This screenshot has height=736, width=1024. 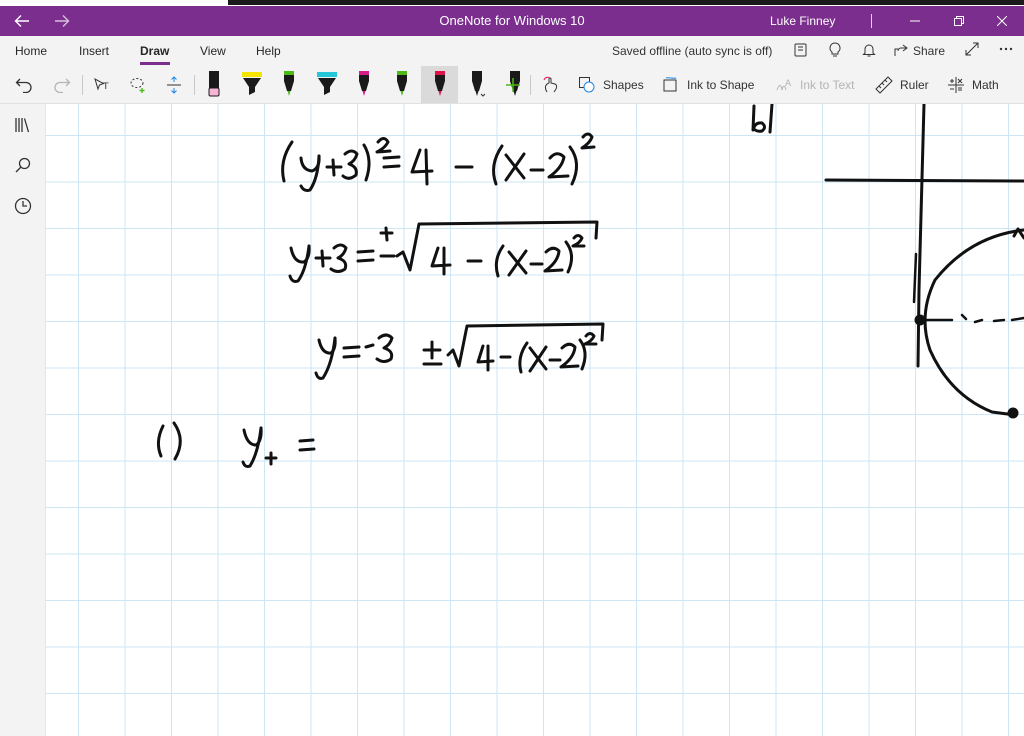 I want to click on undo-icon, so click(x=23, y=85).